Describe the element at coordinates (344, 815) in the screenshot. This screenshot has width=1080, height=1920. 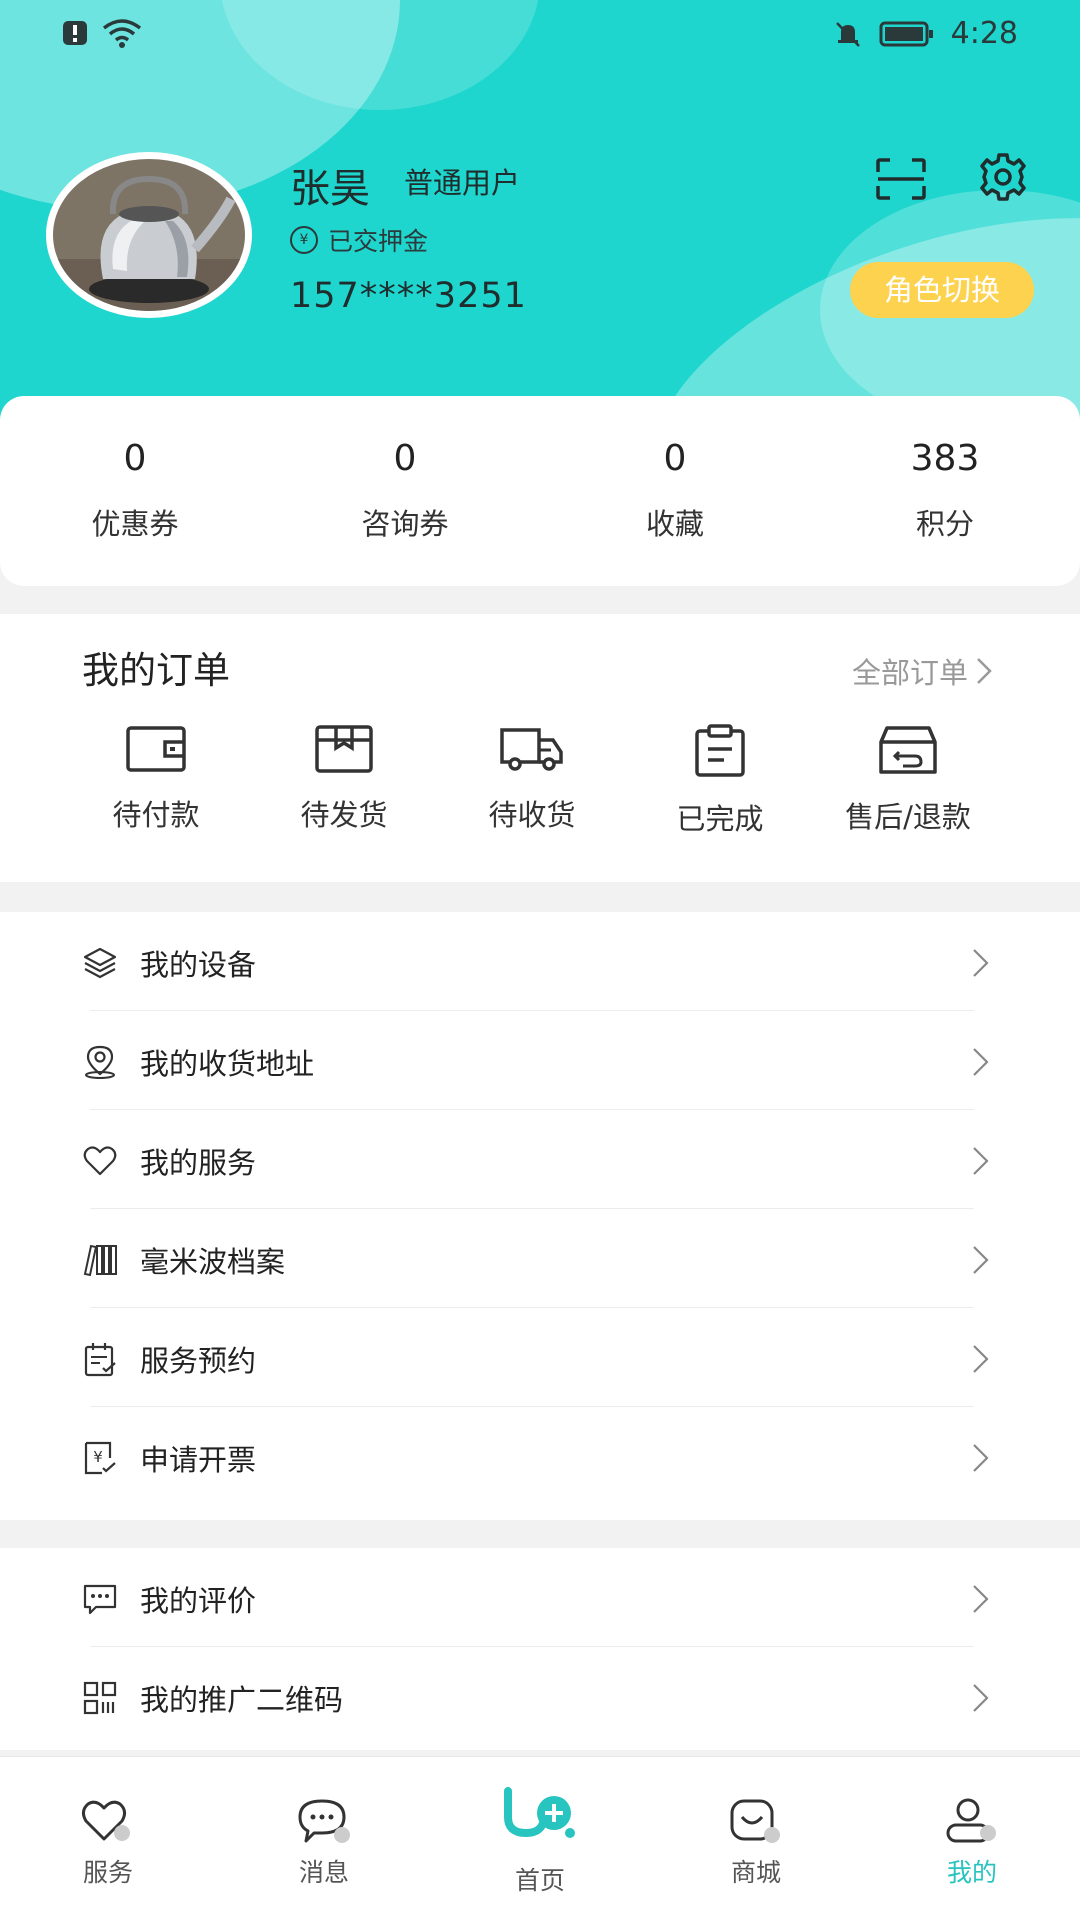
I see `order-label: 待发货` at that location.